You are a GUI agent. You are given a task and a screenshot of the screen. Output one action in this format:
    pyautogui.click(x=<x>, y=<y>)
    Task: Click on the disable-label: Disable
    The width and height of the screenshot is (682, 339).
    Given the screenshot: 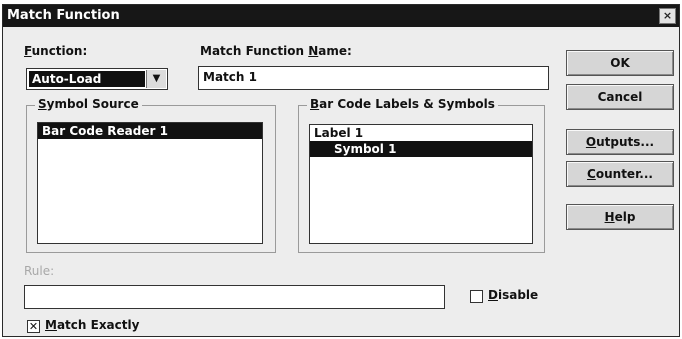 What is the action you would take?
    pyautogui.click(x=513, y=295)
    